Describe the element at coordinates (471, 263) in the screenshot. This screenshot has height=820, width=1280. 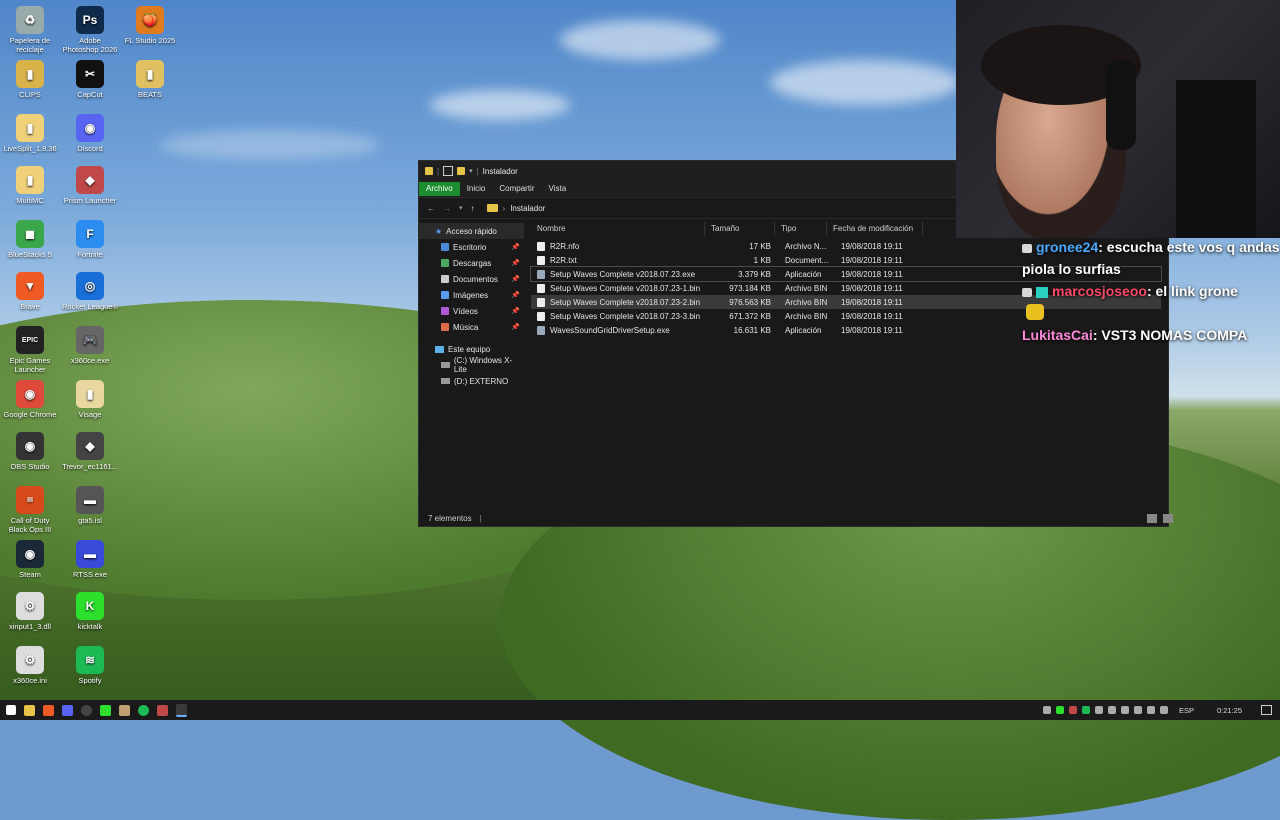
I see `nav-item-descargas: Descargas 📌` at that location.